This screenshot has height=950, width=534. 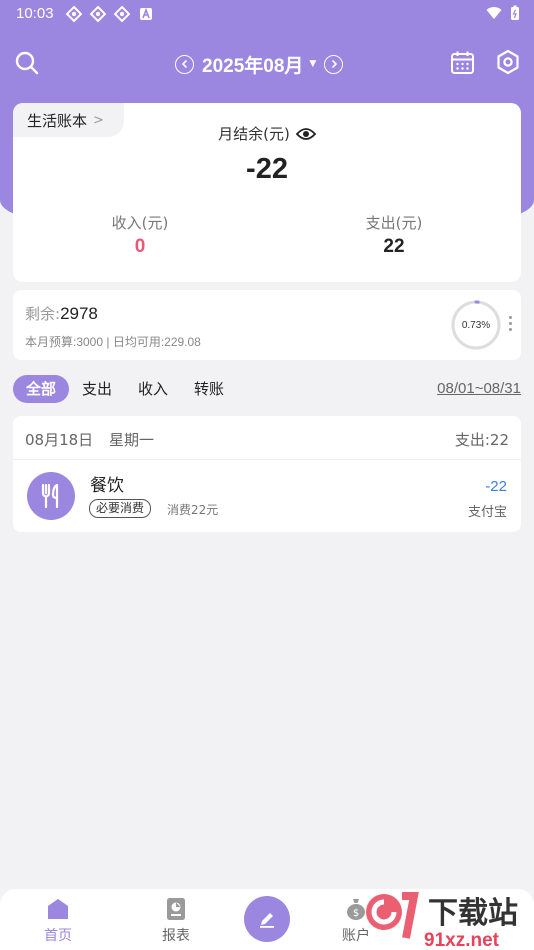 I want to click on add-record-button, so click(x=267, y=919).